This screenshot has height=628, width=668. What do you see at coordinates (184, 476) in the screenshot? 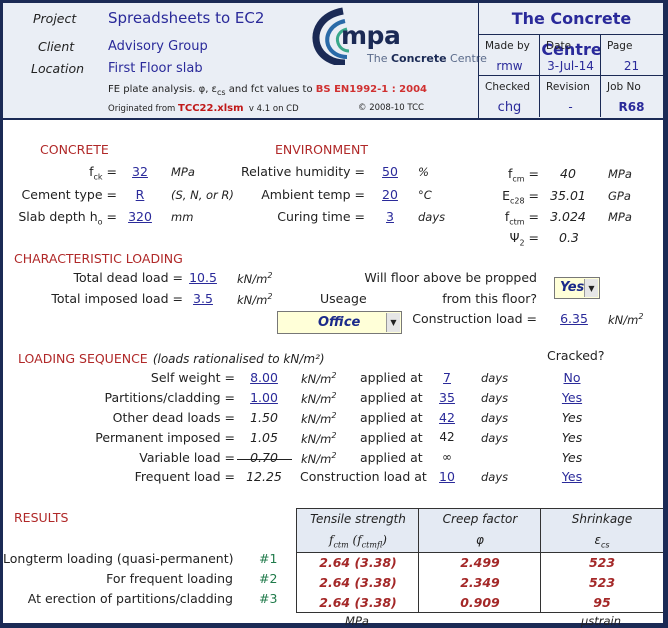
I see `frequent-load-label: Frequent load =` at bounding box center [184, 476].